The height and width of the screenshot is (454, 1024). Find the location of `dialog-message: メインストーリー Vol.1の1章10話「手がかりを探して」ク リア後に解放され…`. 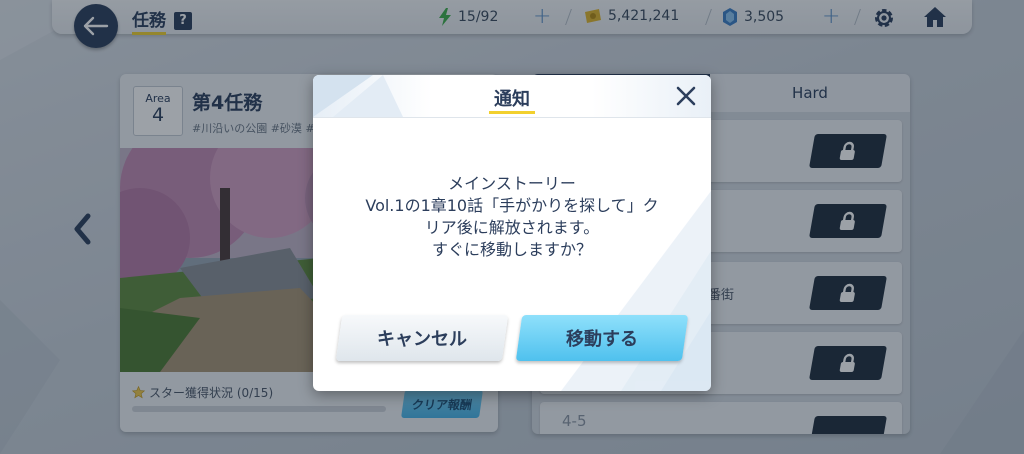

dialog-message: メインストーリー Vol.1の1章10話「手がかりを探して」ク リア後に解放され… is located at coordinates (512, 217).